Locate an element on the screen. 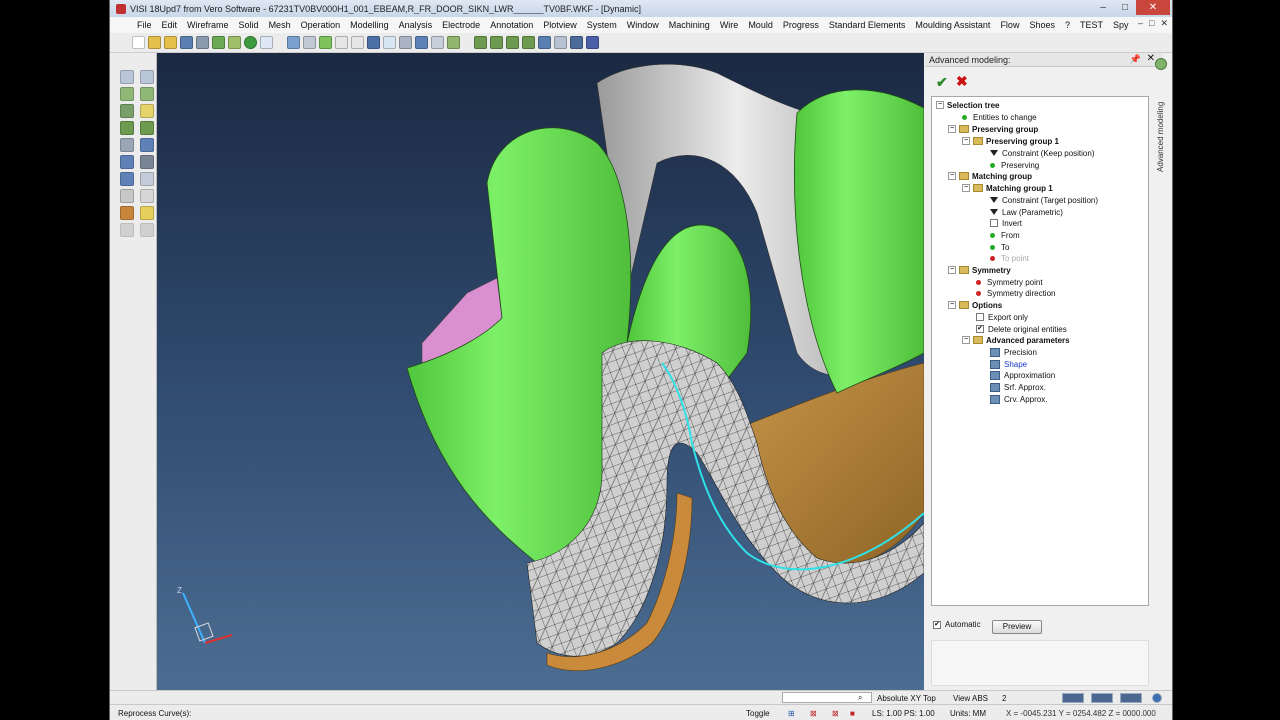 This screenshot has height=720, width=1280. cylinder-icon is located at coordinates (309, 42).